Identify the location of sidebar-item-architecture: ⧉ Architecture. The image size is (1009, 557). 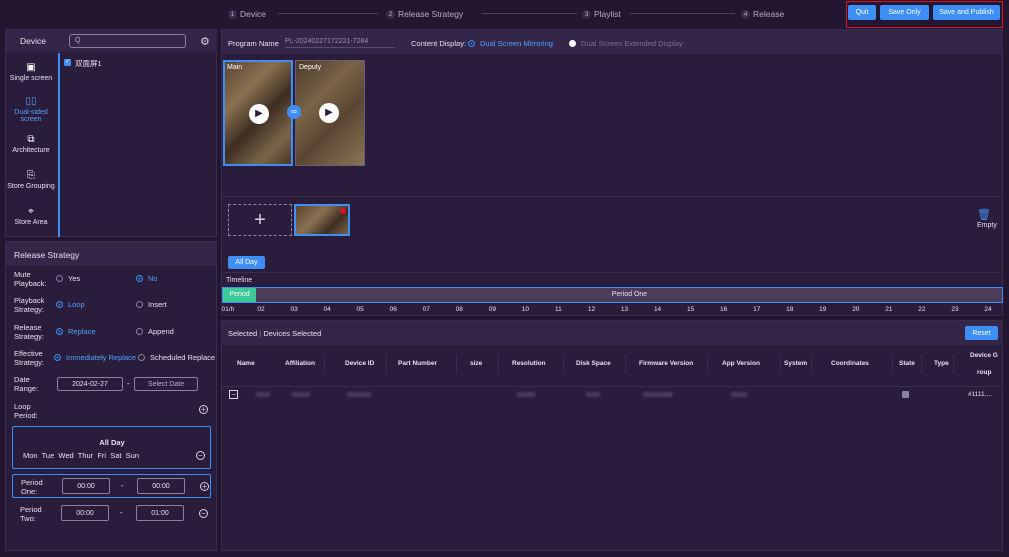
(31, 144).